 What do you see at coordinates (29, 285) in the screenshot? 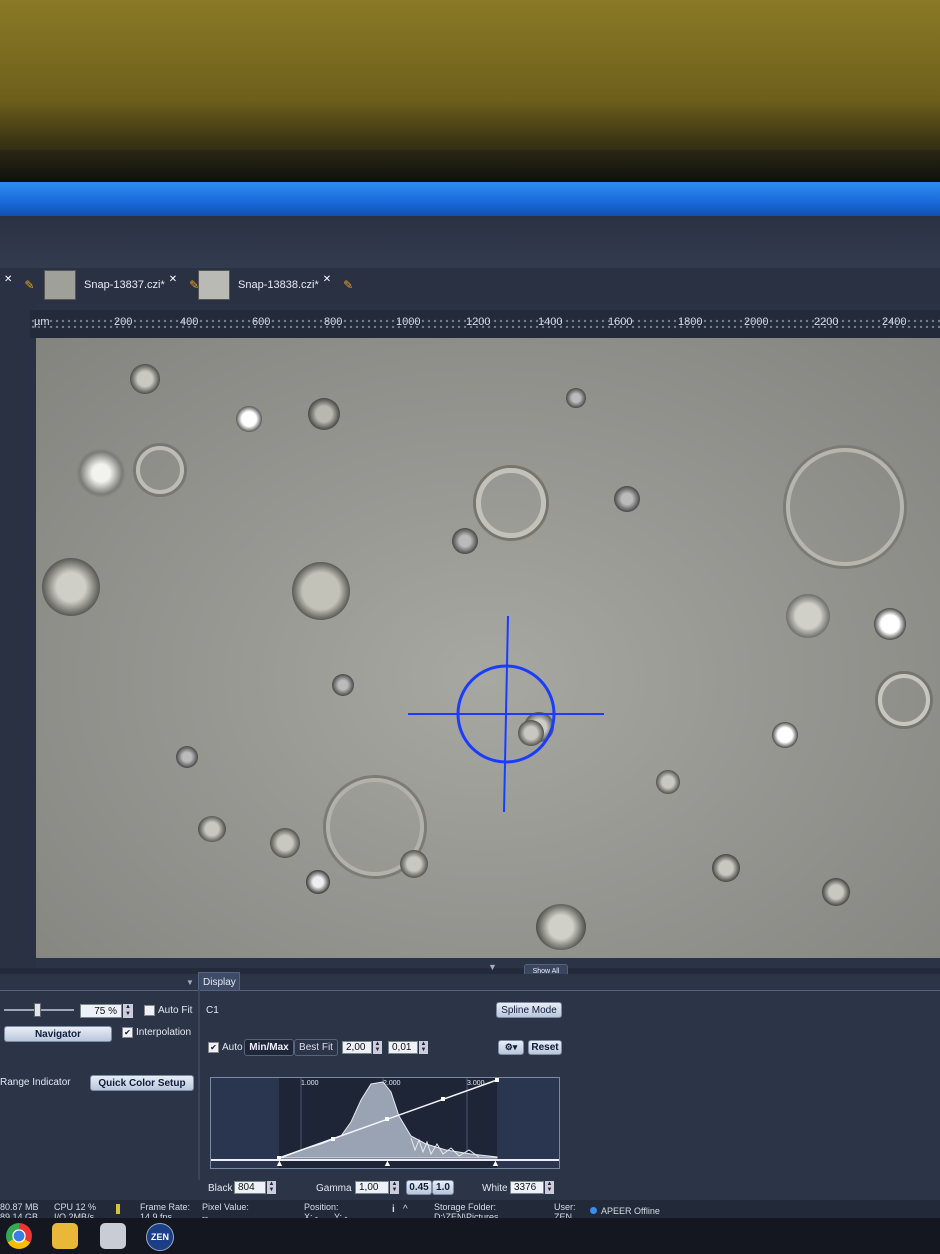
I see `pencil-icon: ✎` at bounding box center [29, 285].